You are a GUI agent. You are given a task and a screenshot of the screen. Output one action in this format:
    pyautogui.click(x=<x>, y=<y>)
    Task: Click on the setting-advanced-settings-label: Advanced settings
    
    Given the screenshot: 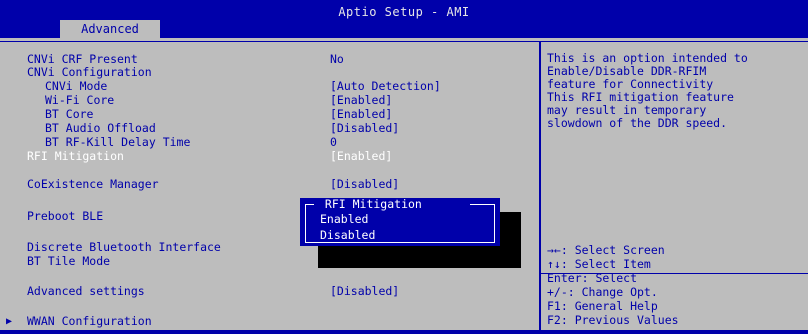 What is the action you would take?
    pyautogui.click(x=86, y=291)
    